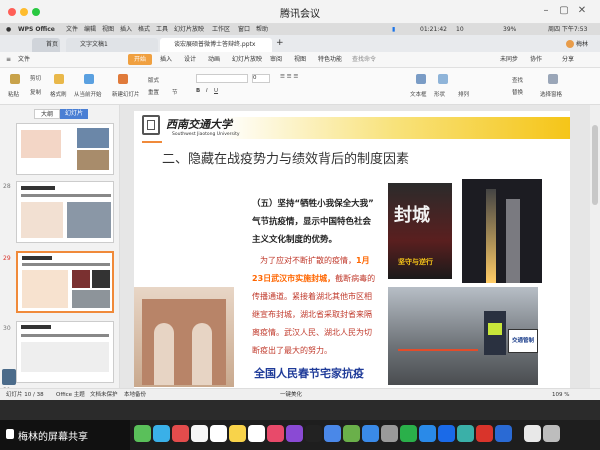 Image resolution: width=600 pixels, height=450 pixels. I want to click on play-from-current-icon, so click(89, 79).